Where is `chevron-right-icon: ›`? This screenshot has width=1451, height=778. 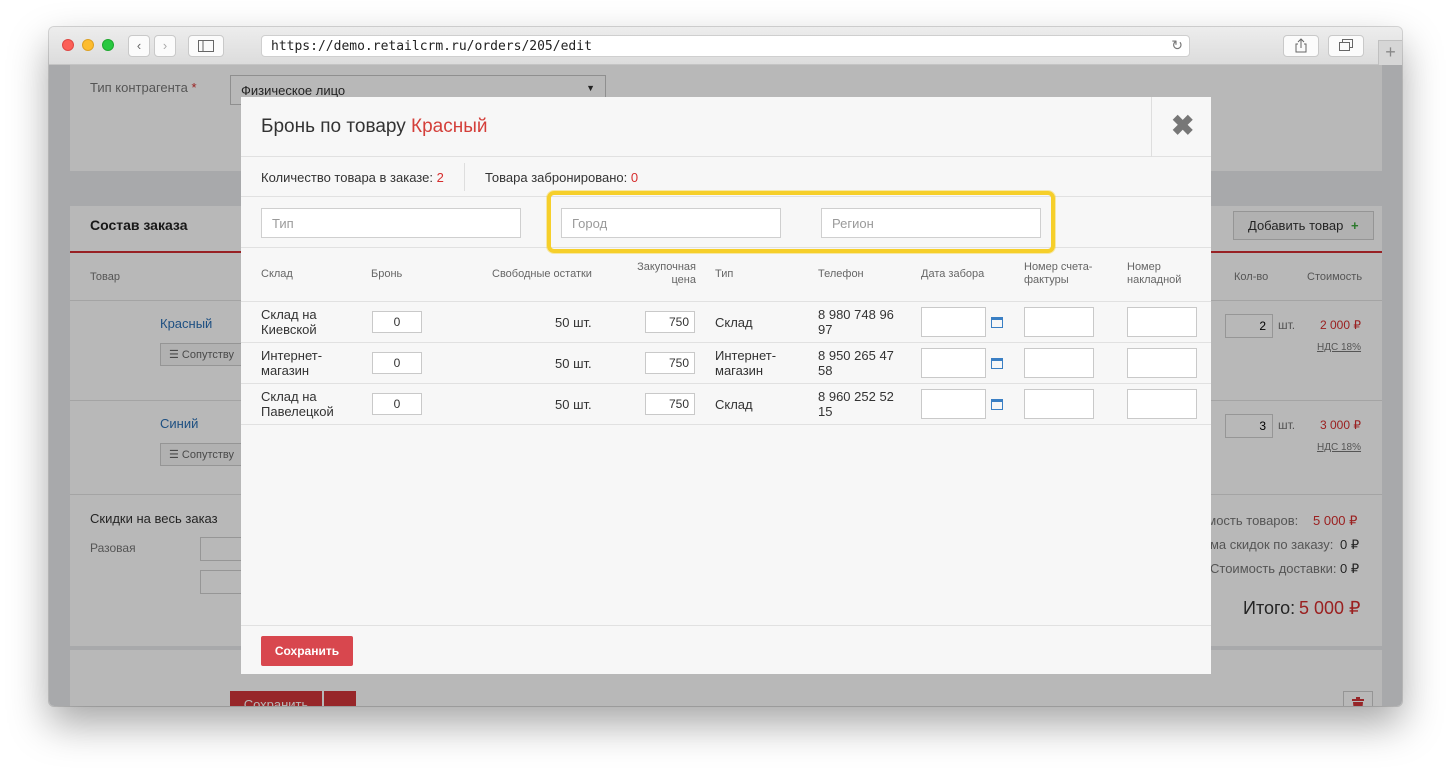
chevron-right-icon: › is located at coordinates (165, 45).